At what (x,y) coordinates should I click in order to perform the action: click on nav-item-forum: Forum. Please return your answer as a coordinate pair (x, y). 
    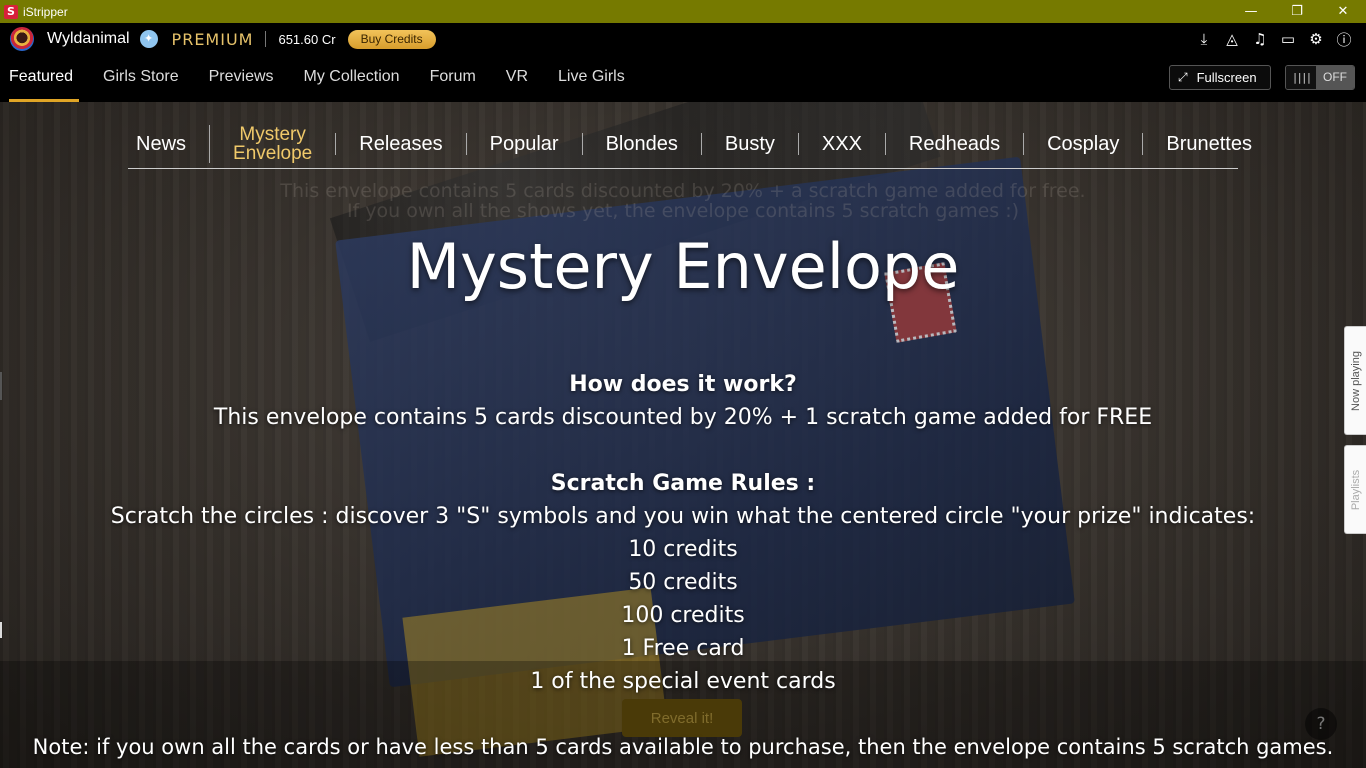
    Looking at the image, I should click on (453, 78).